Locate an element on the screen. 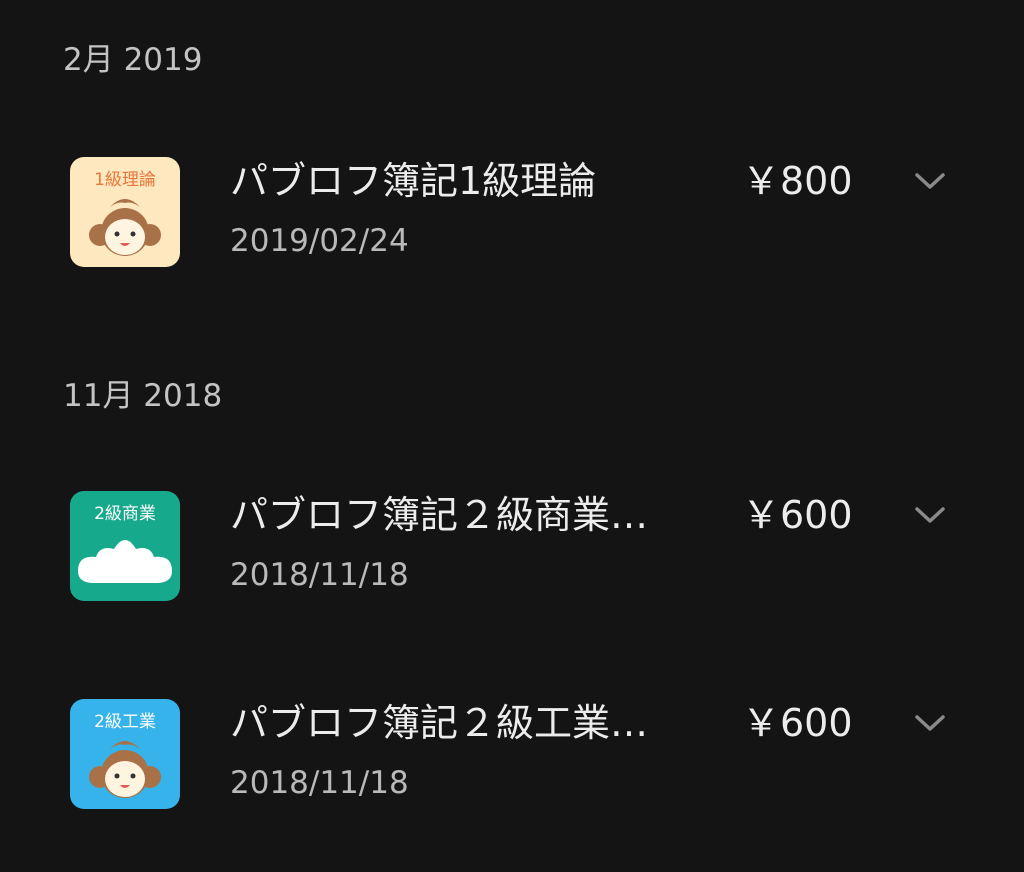 Image resolution: width=1024 pixels, height=872 pixels. purchase-item: 1級理論 パブロフ簿記1級理論 2019/02/24 ￥800 is located at coordinates (512, 222).